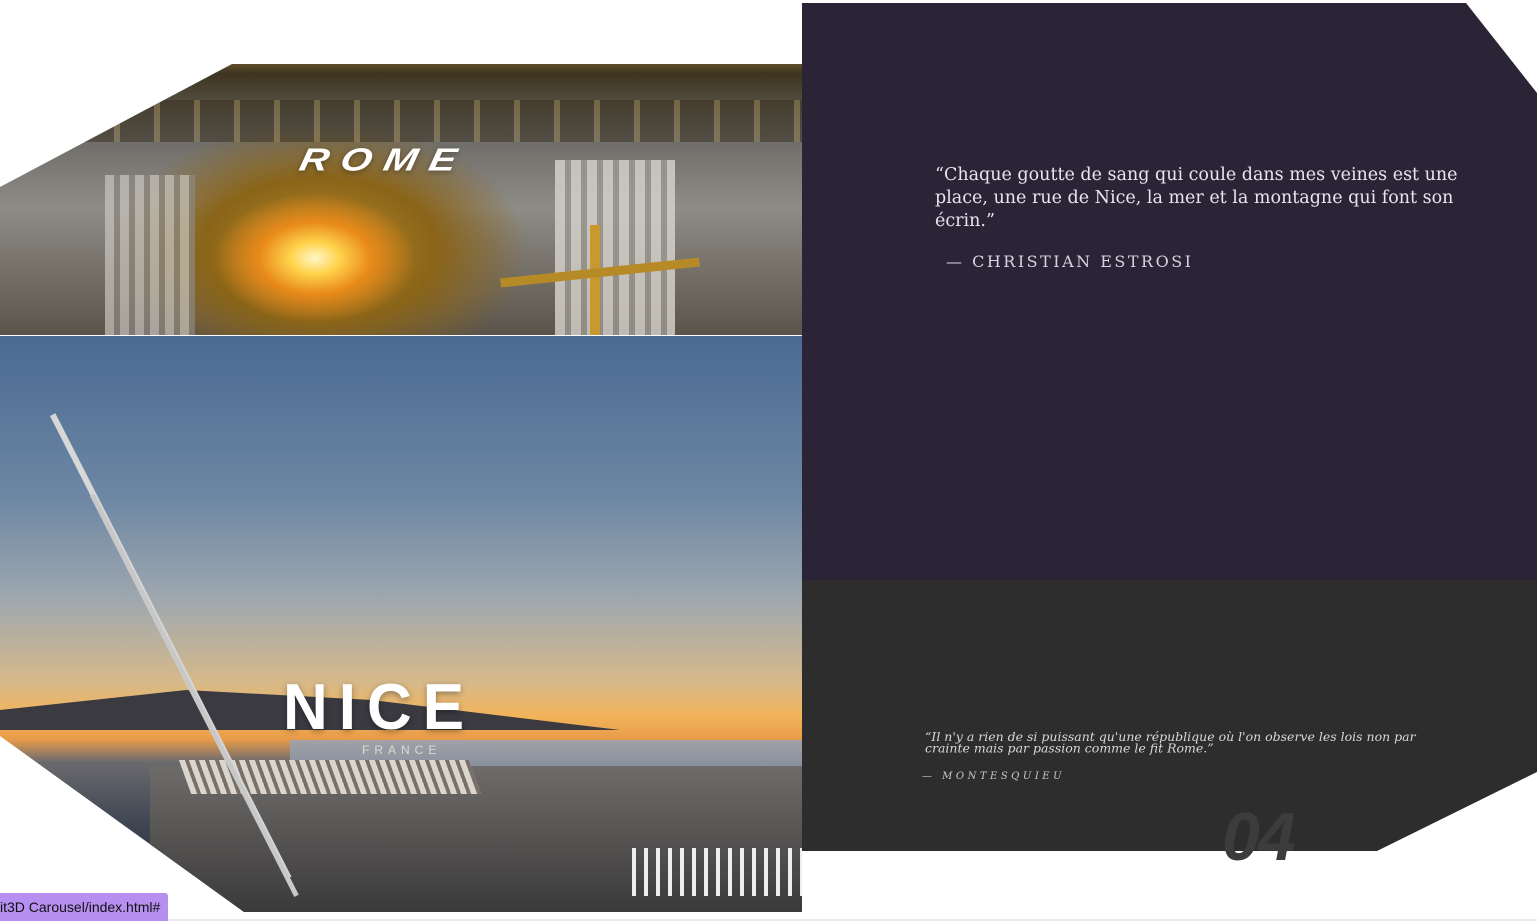  Describe the element at coordinates (615, 247) in the screenshot. I see `rome-column-right` at that location.